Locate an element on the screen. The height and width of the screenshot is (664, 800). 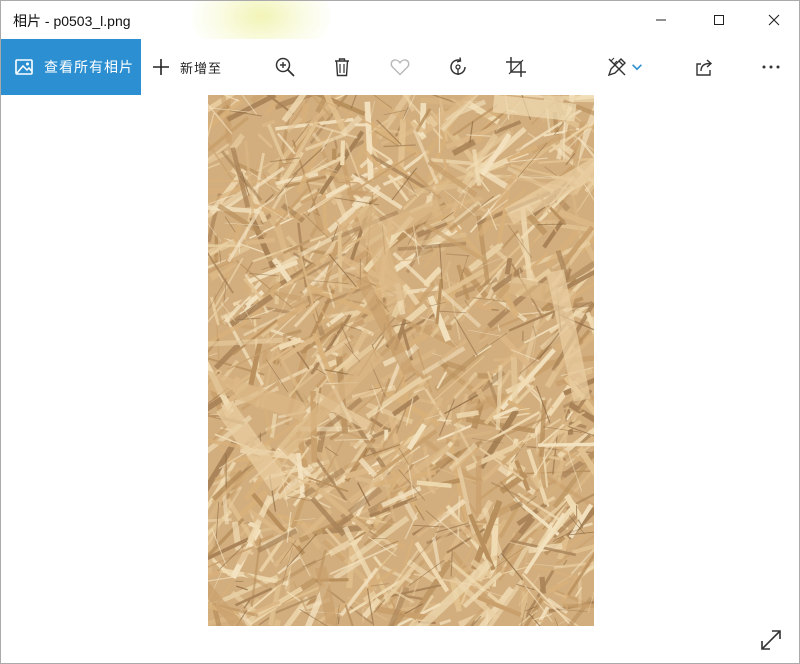
add-to-button: 新增至 is located at coordinates (186, 67).